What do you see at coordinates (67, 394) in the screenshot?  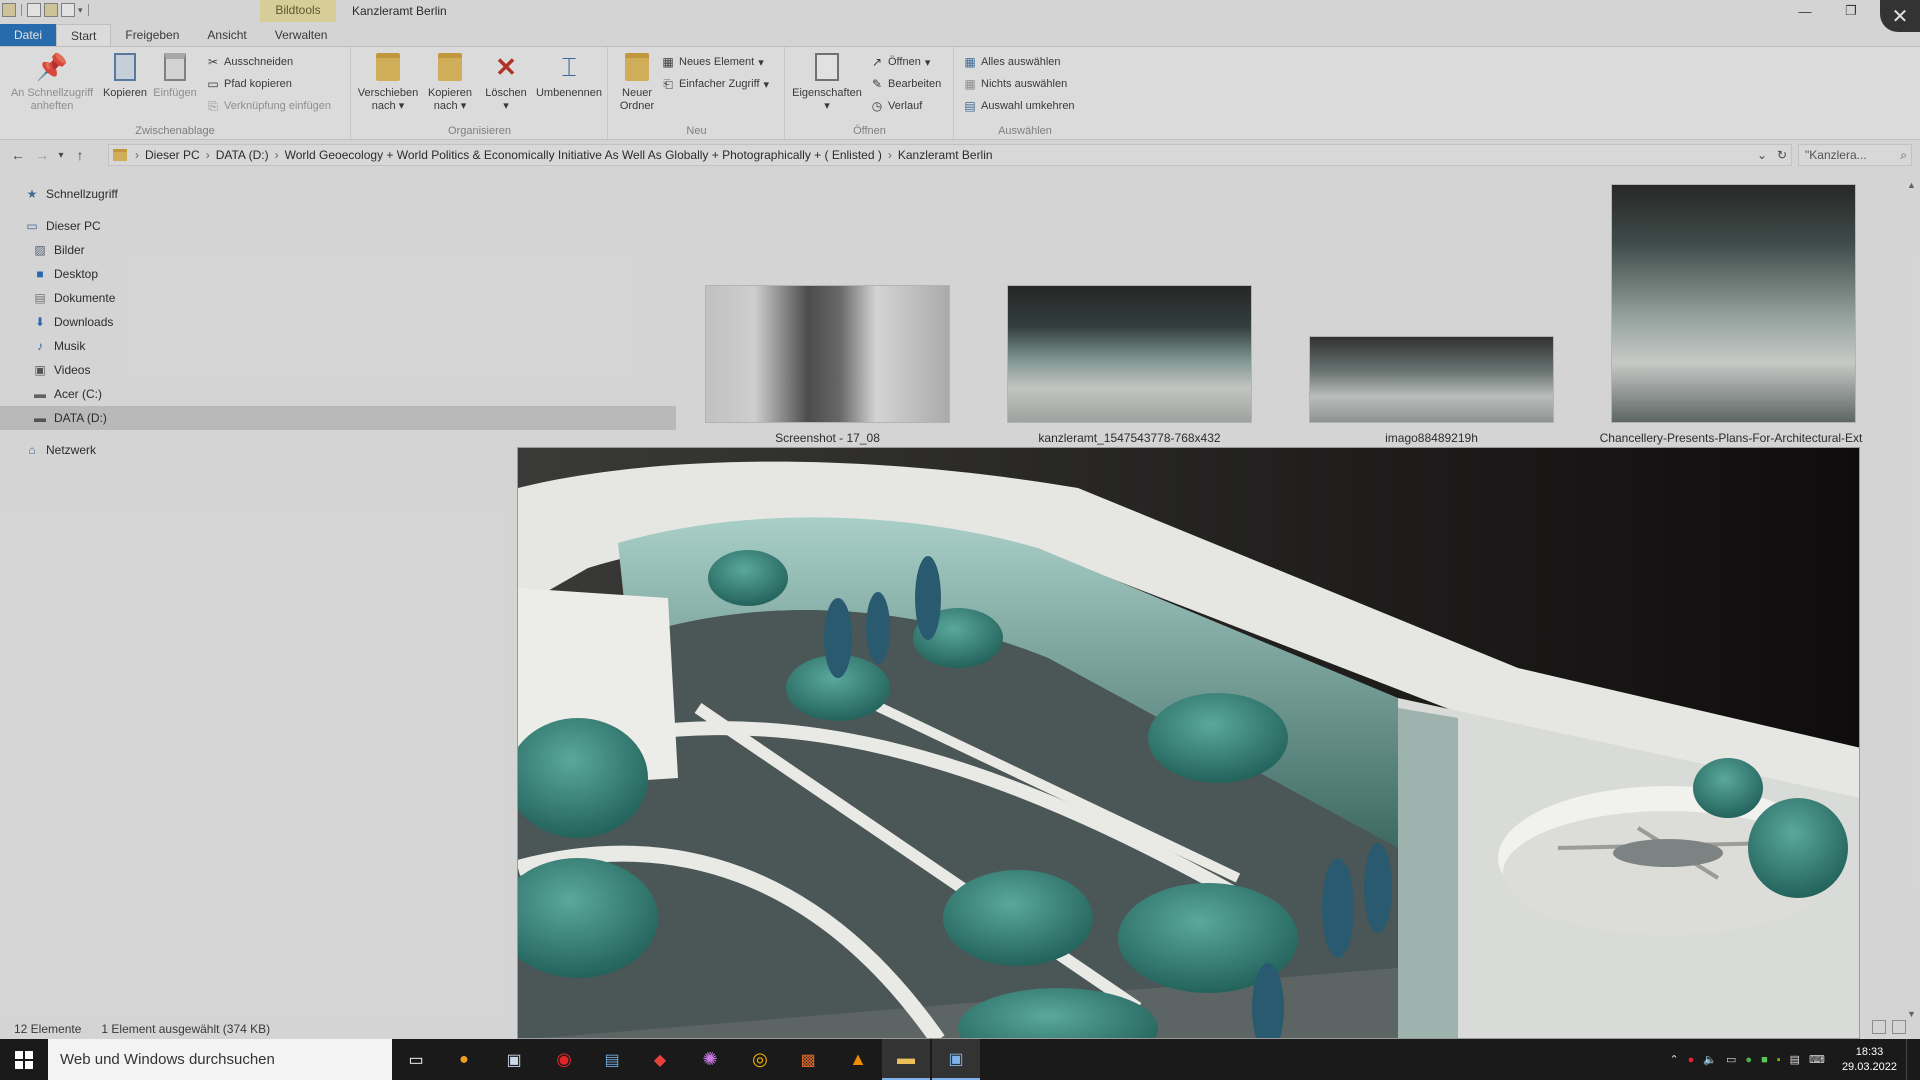 I see `sidebar-item-acer-c: ▬ Acer (C:)` at bounding box center [67, 394].